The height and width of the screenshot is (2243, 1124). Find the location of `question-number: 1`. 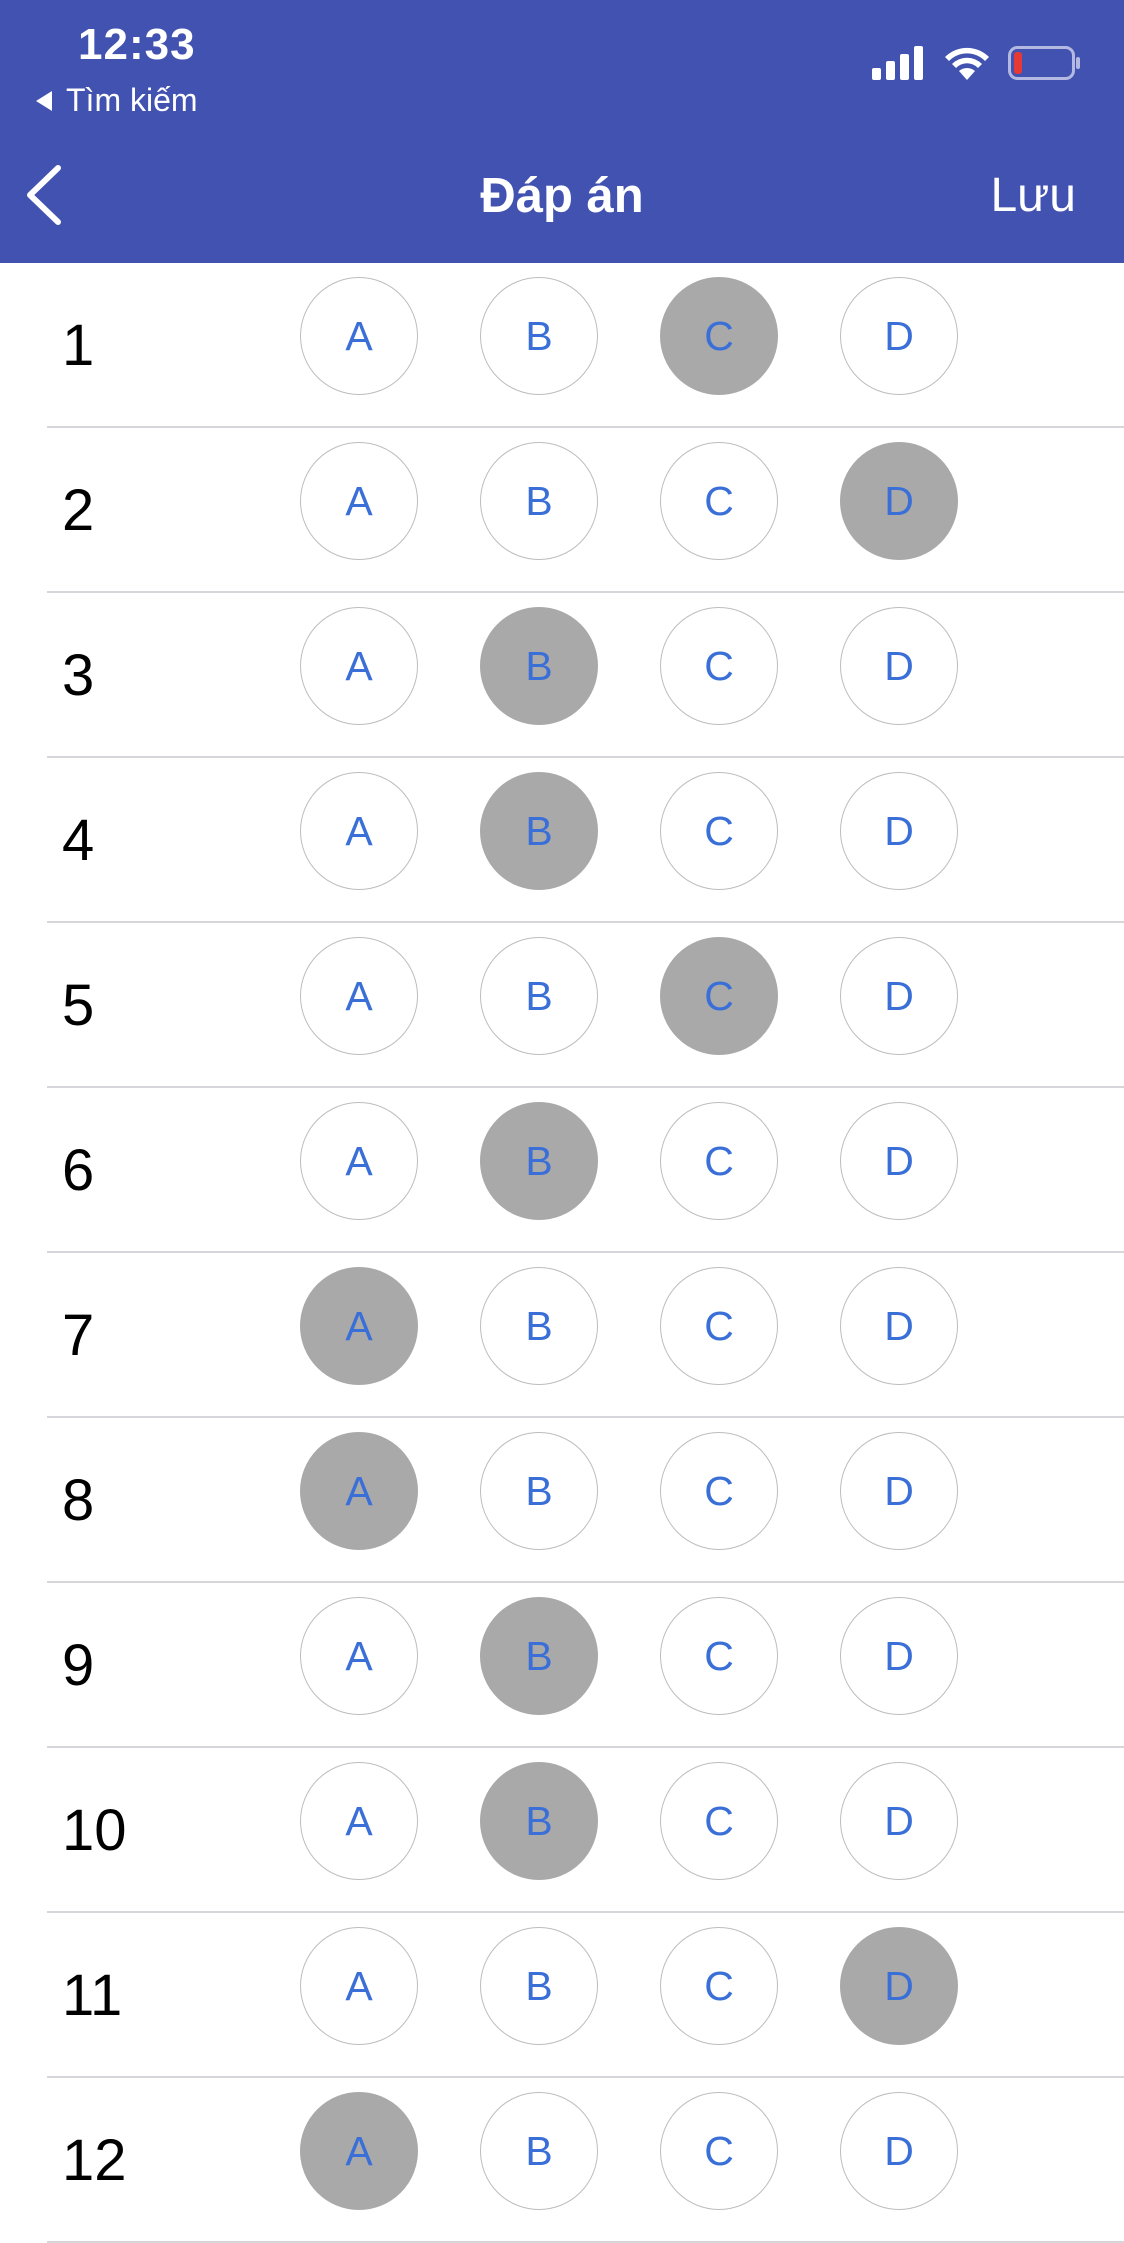

question-number: 1 is located at coordinates (78, 345).